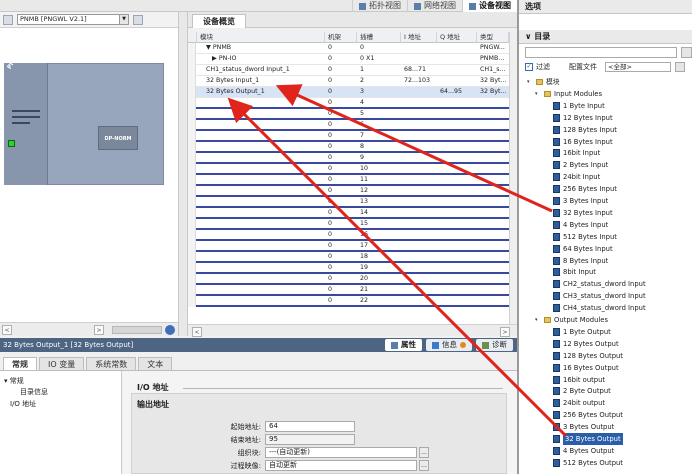 This screenshot has width=692, height=474. What do you see at coordinates (403, 345) in the screenshot?
I see `tab-properties: 属性` at bounding box center [403, 345].